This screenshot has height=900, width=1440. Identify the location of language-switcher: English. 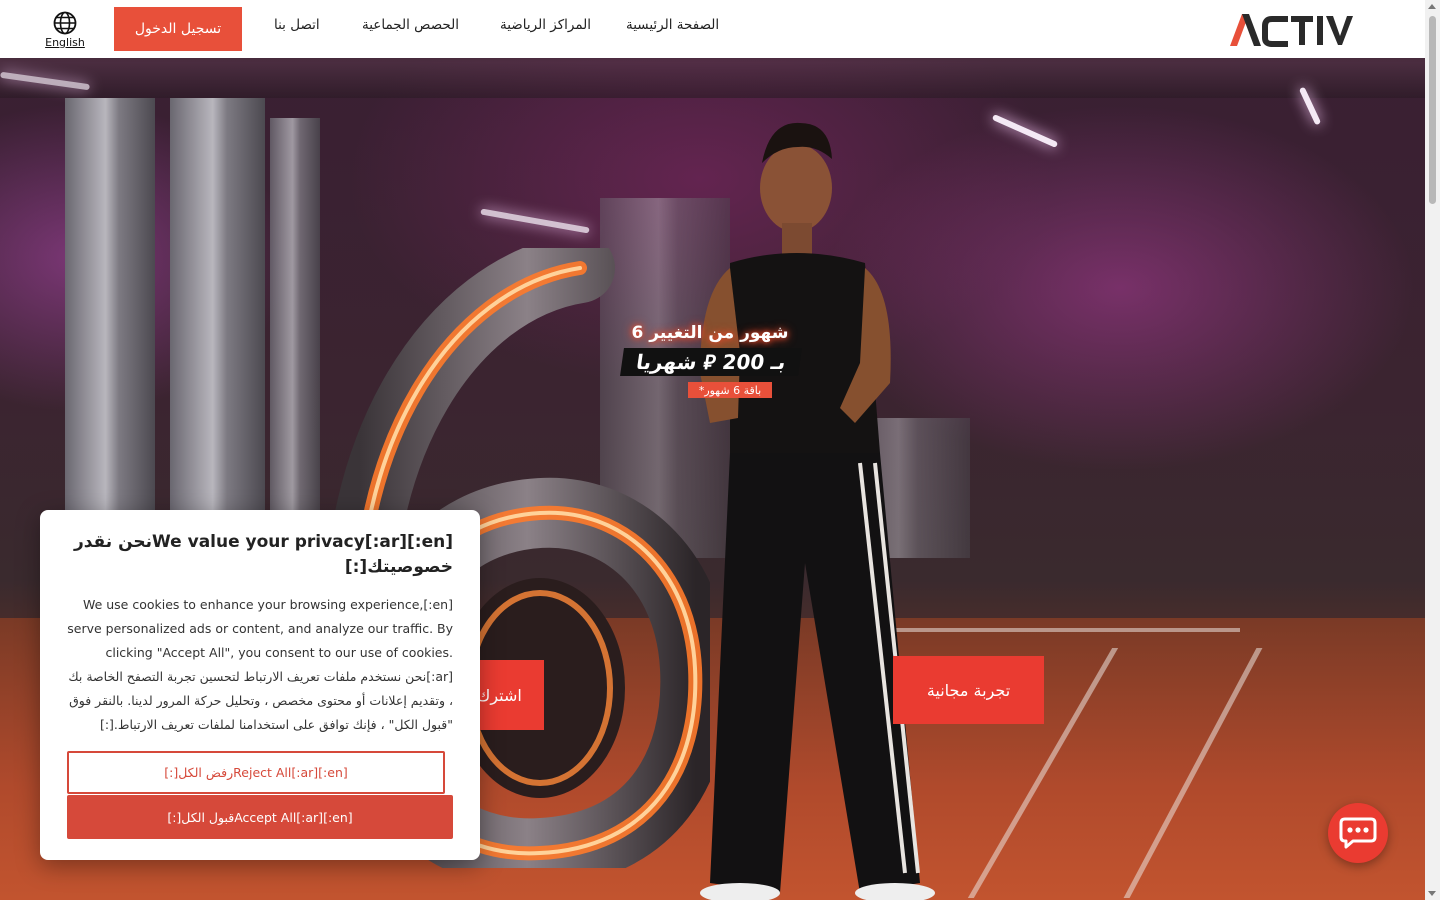
(65, 30).